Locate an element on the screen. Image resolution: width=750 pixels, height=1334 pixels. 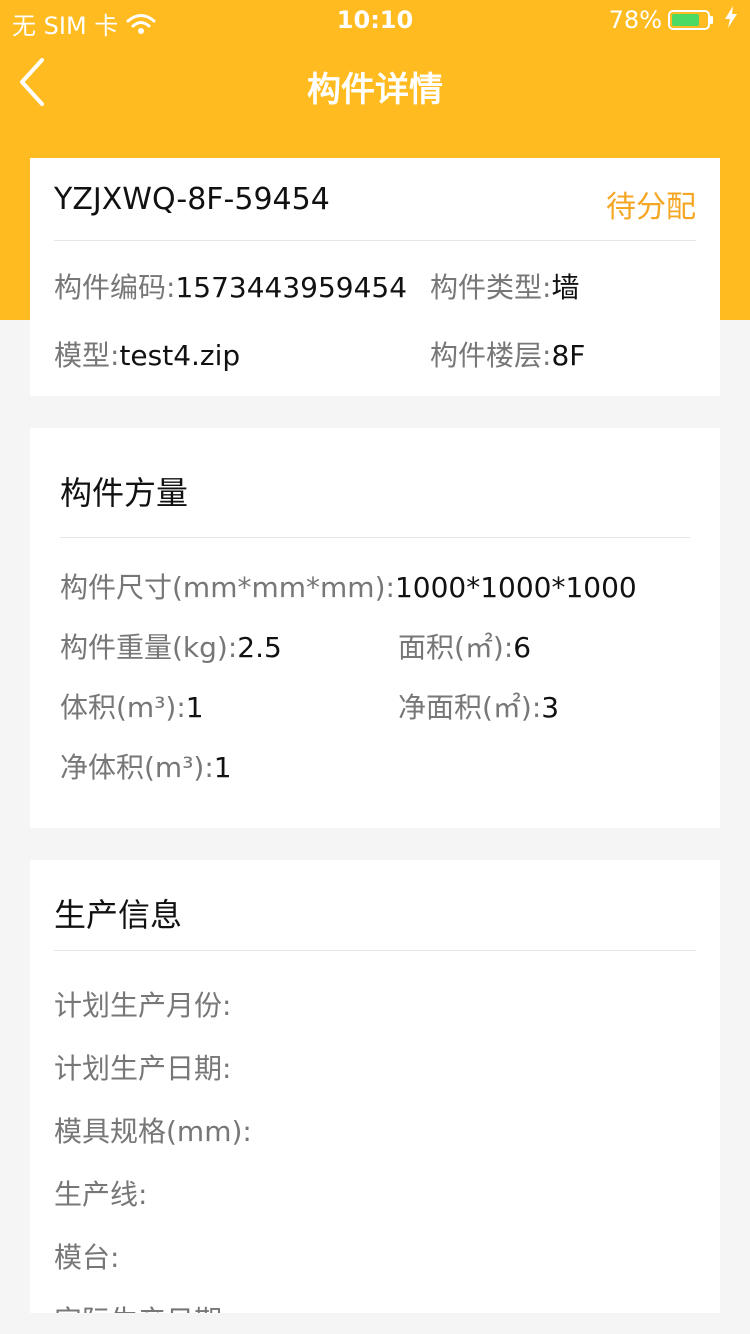
net-volume-label: 净体积(m³): is located at coordinates (137, 767).